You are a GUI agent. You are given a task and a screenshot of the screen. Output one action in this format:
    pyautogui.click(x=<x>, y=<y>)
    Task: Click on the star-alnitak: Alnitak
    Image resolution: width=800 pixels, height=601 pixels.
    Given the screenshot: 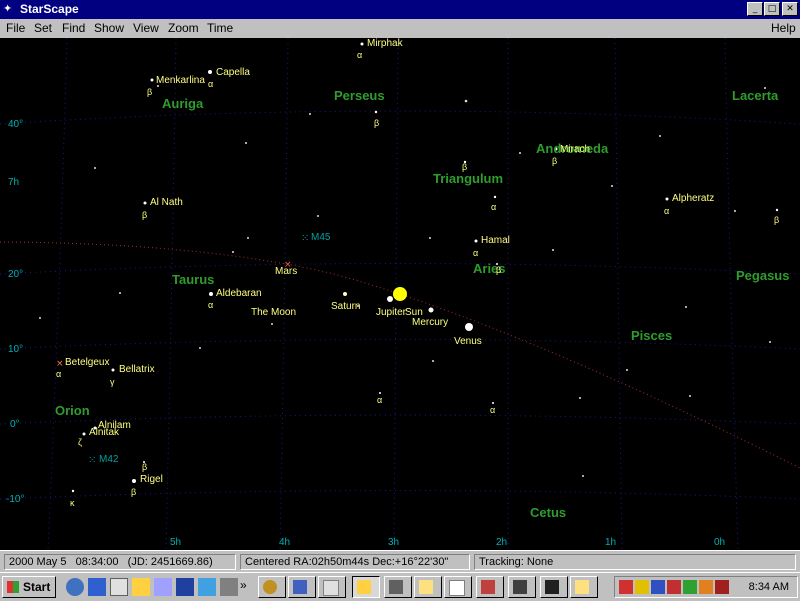 What is the action you would take?
    pyautogui.click(x=104, y=433)
    